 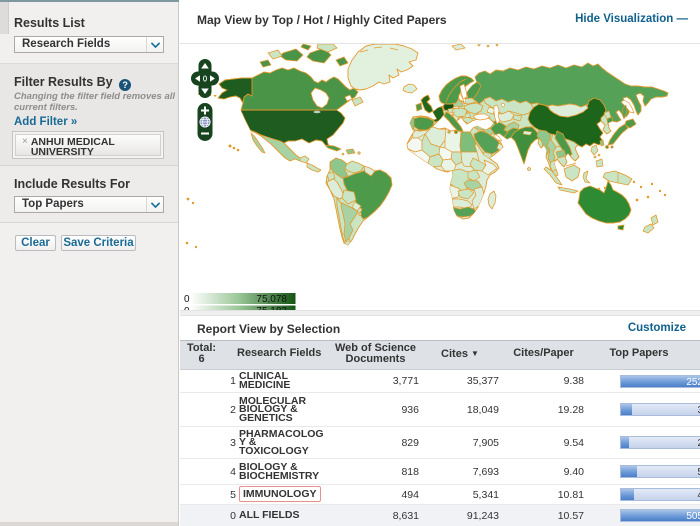 I want to click on svg-text: 0, so click(x=187, y=299).